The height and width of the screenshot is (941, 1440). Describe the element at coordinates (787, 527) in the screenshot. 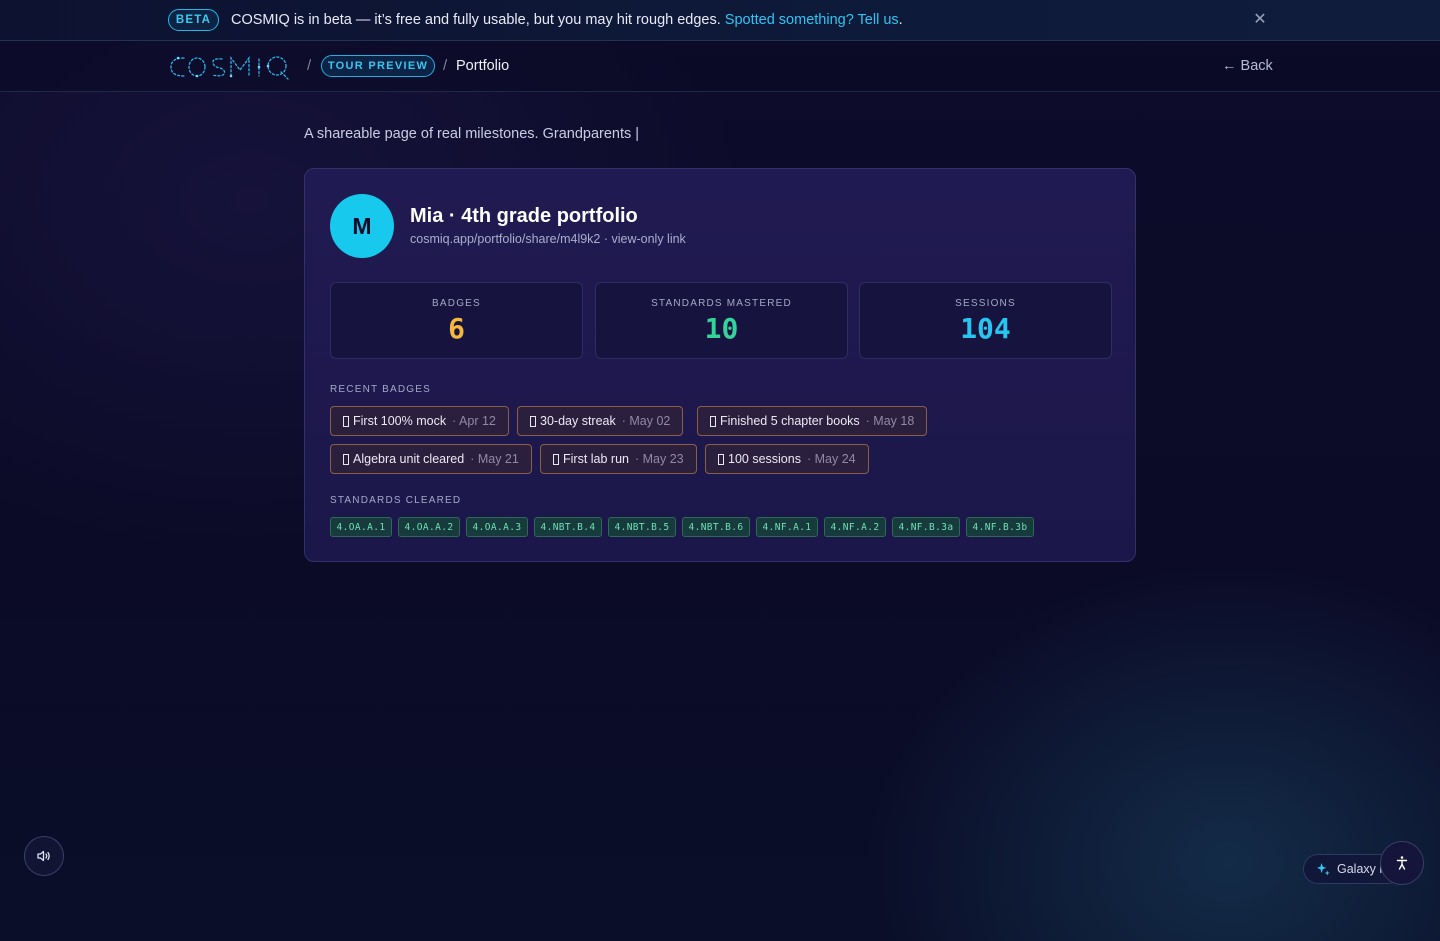

I see `standard-chip: 4.NF.A.1` at that location.